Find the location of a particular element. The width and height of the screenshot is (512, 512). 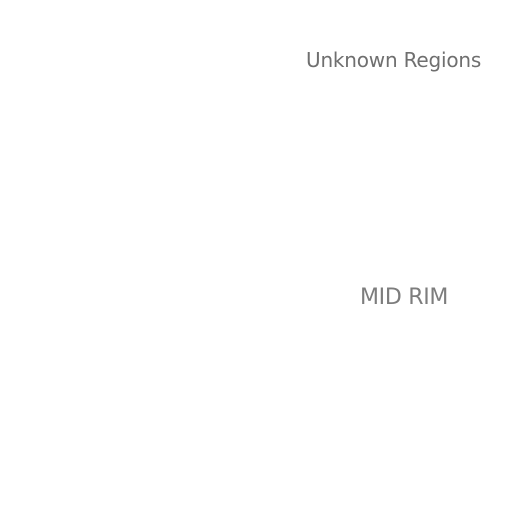

region-label-unknown-regions: Unknown Regions is located at coordinates (394, 60).